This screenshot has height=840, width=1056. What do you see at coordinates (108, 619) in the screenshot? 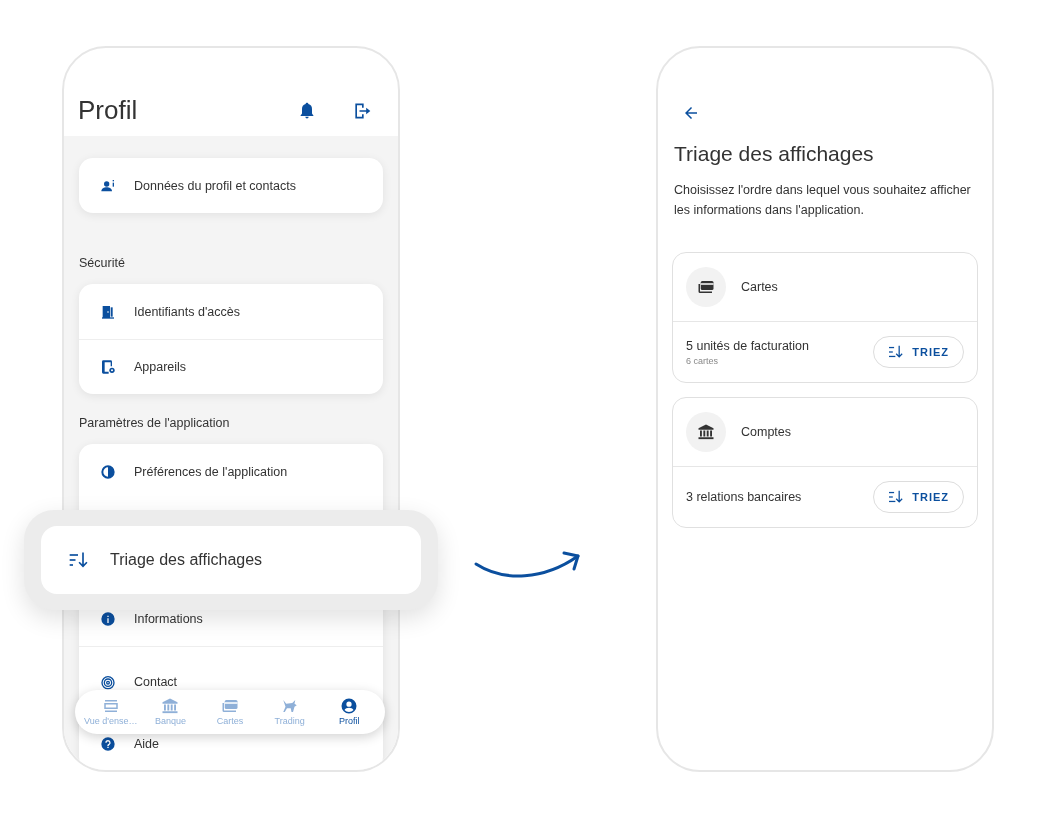
I see `info-icon` at bounding box center [108, 619].